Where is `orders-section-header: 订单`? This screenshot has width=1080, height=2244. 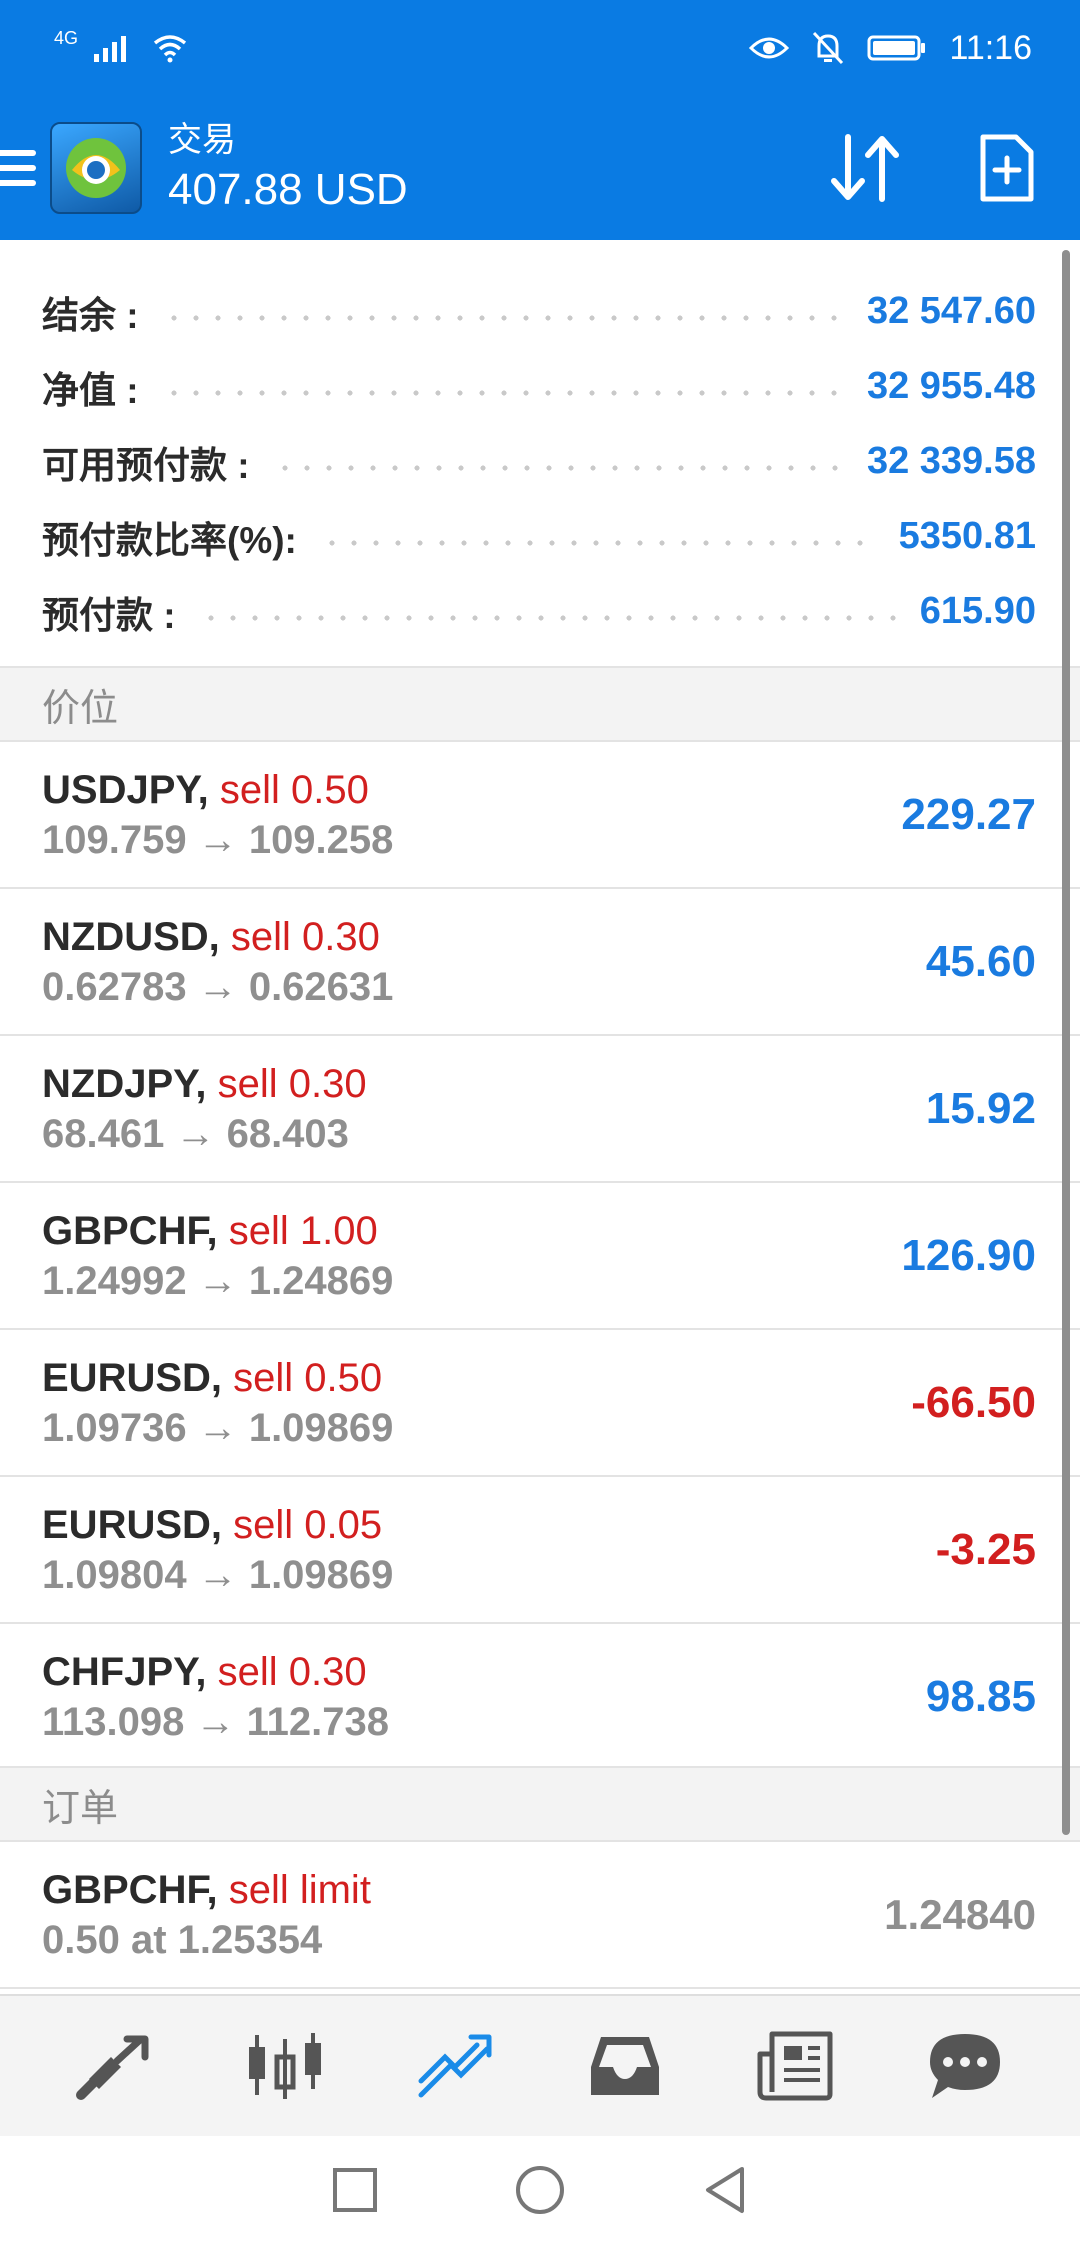 orders-section-header: 订单 is located at coordinates (540, 1804).